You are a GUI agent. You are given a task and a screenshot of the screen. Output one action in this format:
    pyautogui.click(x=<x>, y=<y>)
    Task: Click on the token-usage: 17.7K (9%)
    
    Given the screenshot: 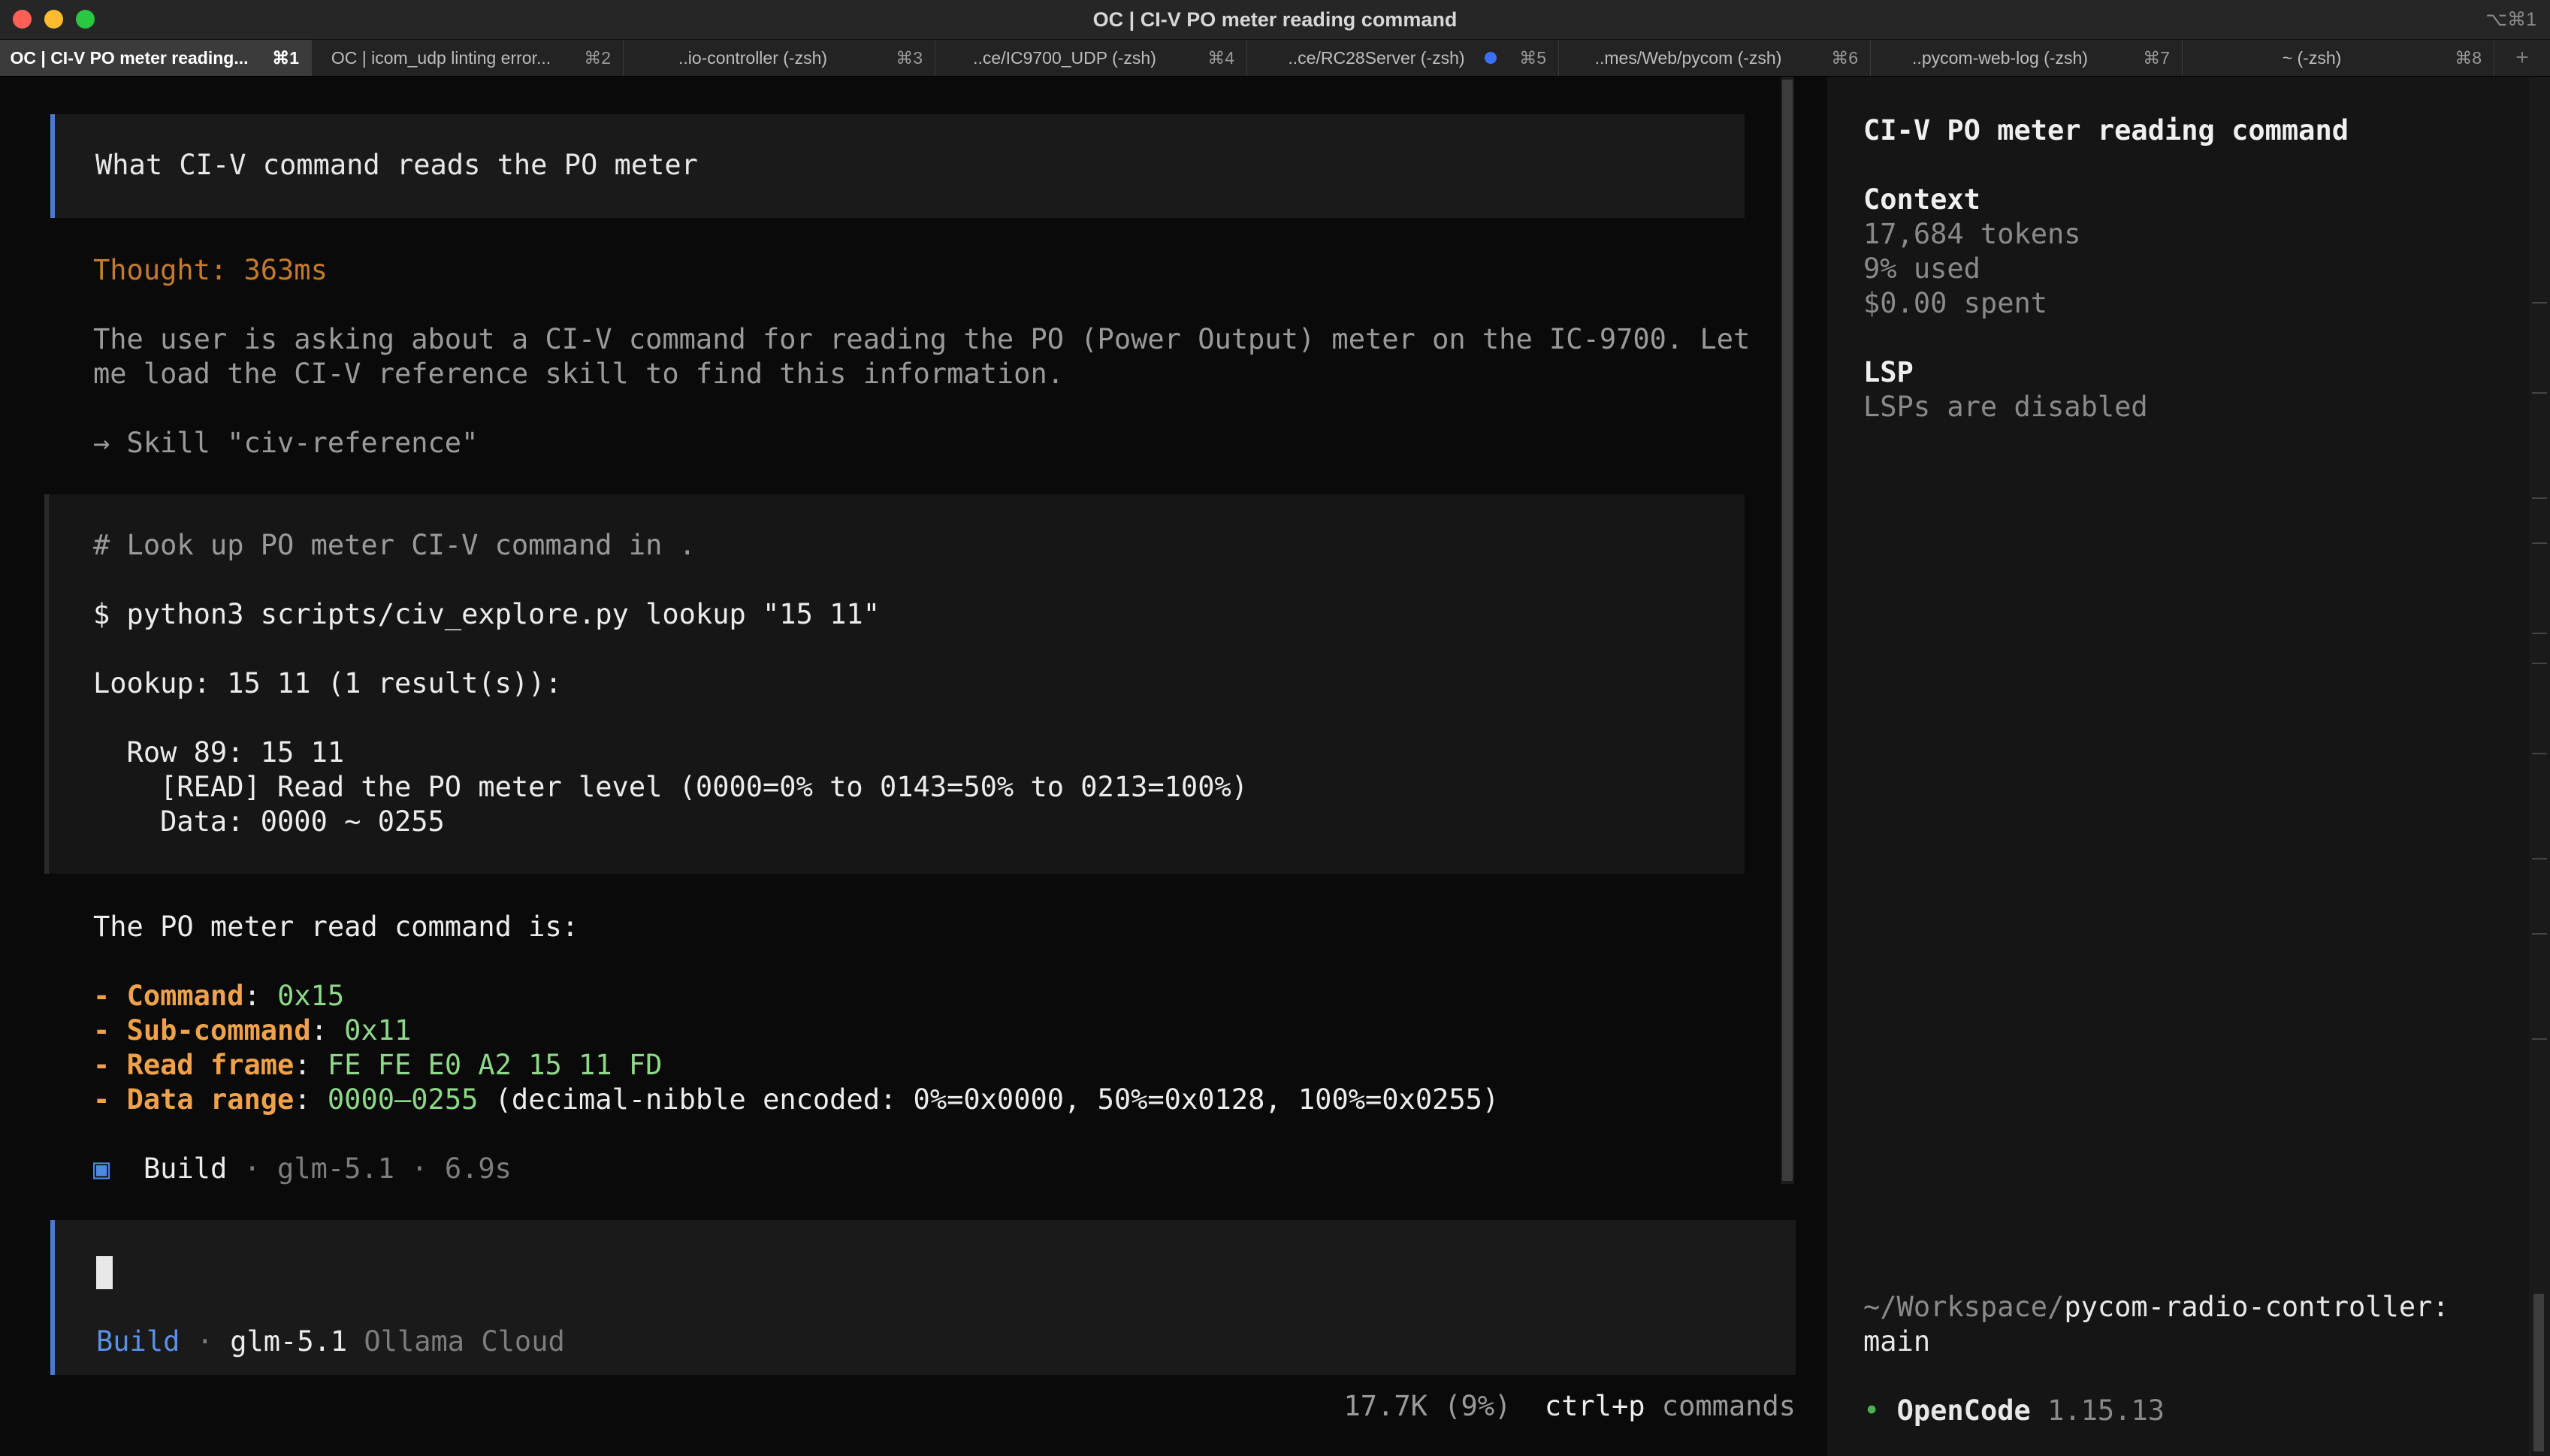 What is the action you would take?
    pyautogui.click(x=1427, y=1406)
    